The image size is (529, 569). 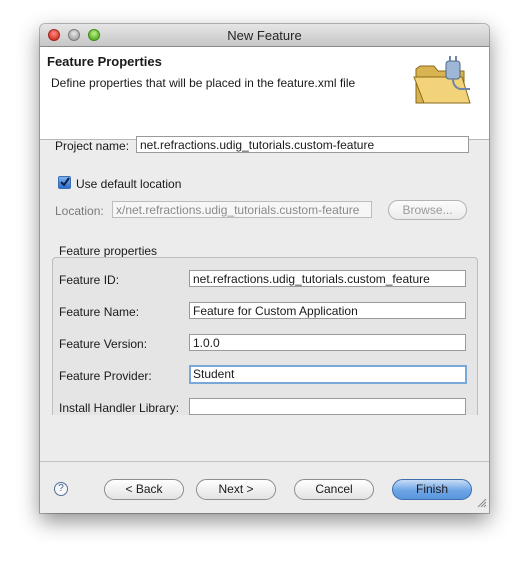 What do you see at coordinates (444, 82) in the screenshot?
I see `folder-plug-icon` at bounding box center [444, 82].